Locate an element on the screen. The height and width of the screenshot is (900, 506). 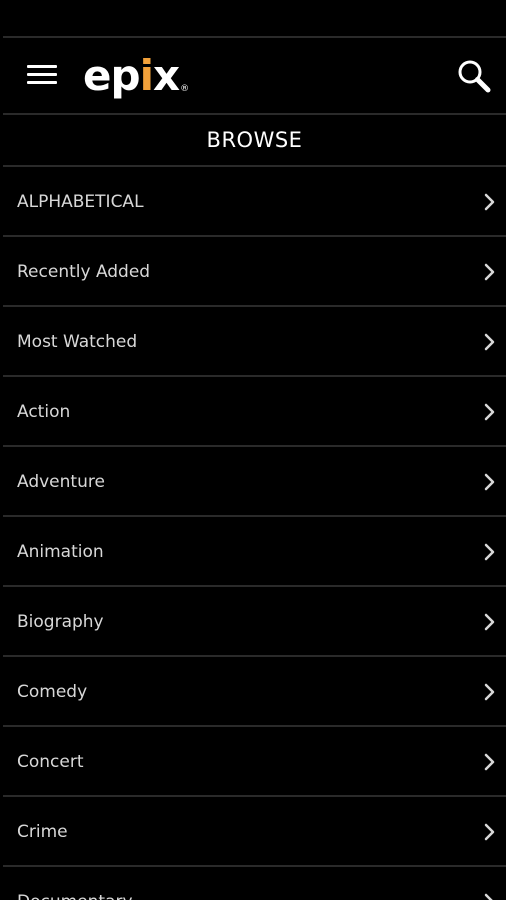
browse-item-label: Action is located at coordinates (44, 412).